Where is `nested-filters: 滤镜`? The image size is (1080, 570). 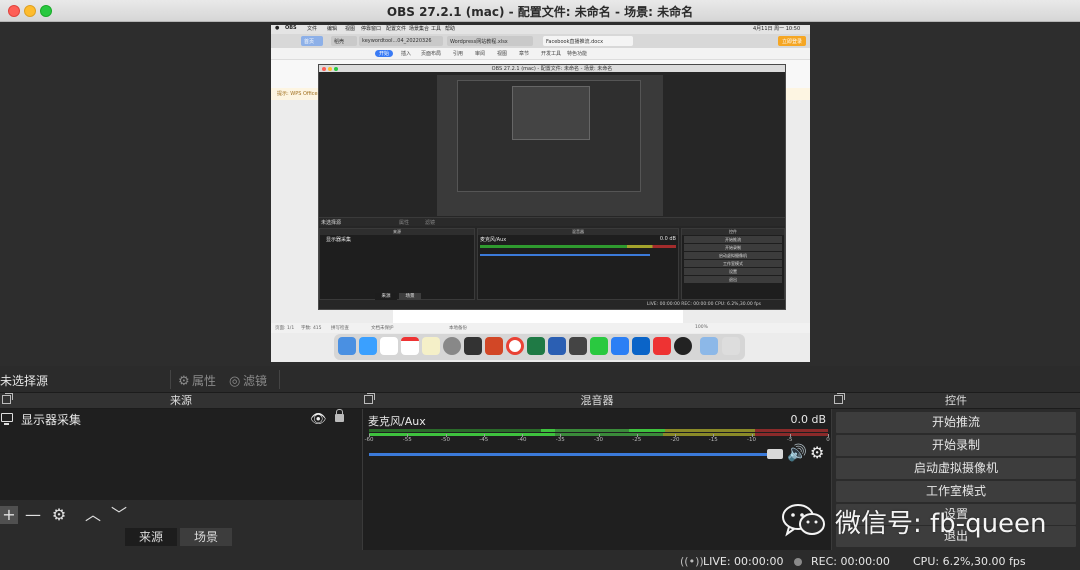 nested-filters: 滤镜 is located at coordinates (430, 223).